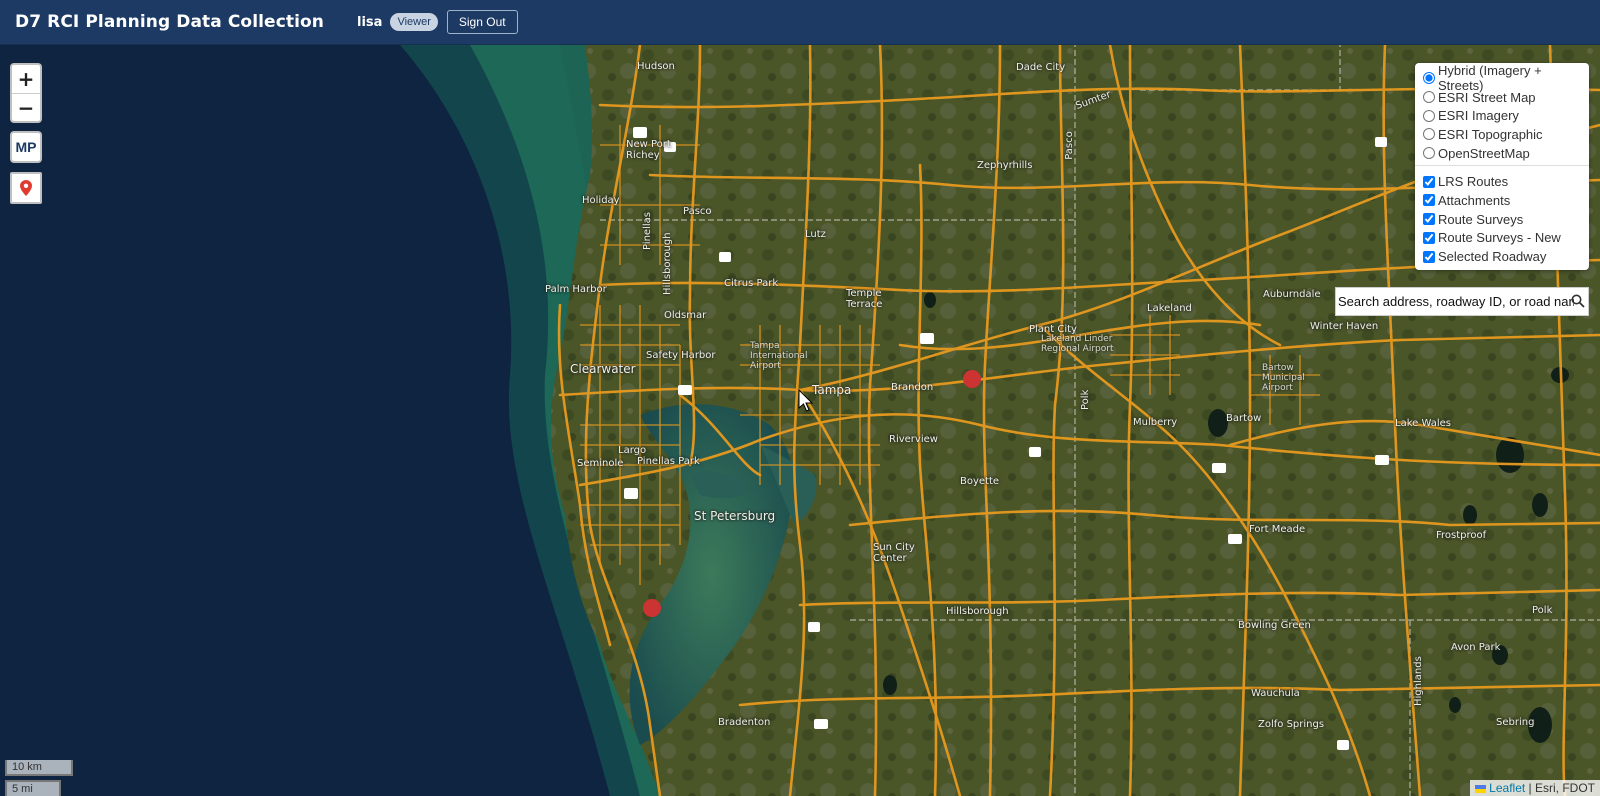 Image resolution: width=1600 pixels, height=796 pixels. What do you see at coordinates (864, 299) in the screenshot?
I see `place-label: Temple Terrace` at bounding box center [864, 299].